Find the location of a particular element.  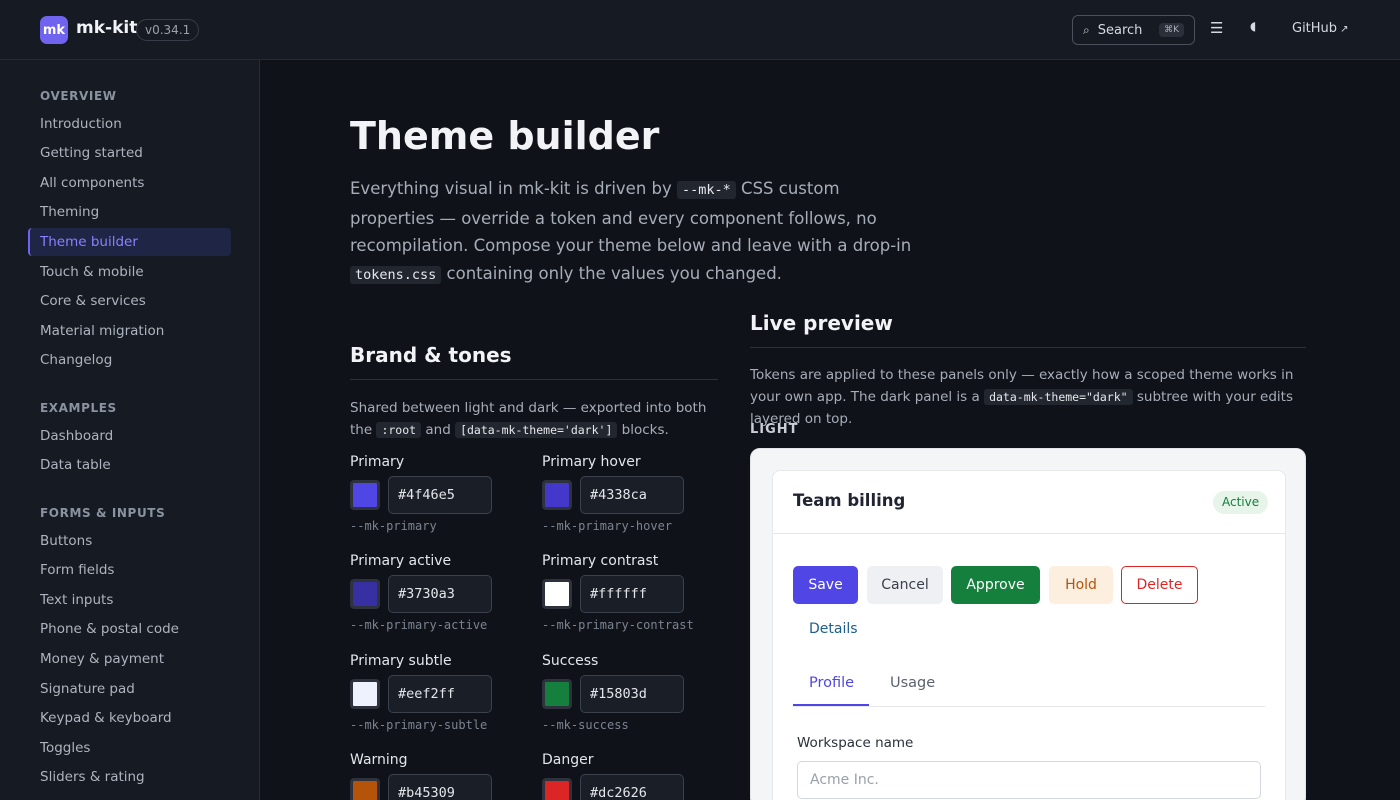

color-value-input: #ffffff is located at coordinates (632, 594).